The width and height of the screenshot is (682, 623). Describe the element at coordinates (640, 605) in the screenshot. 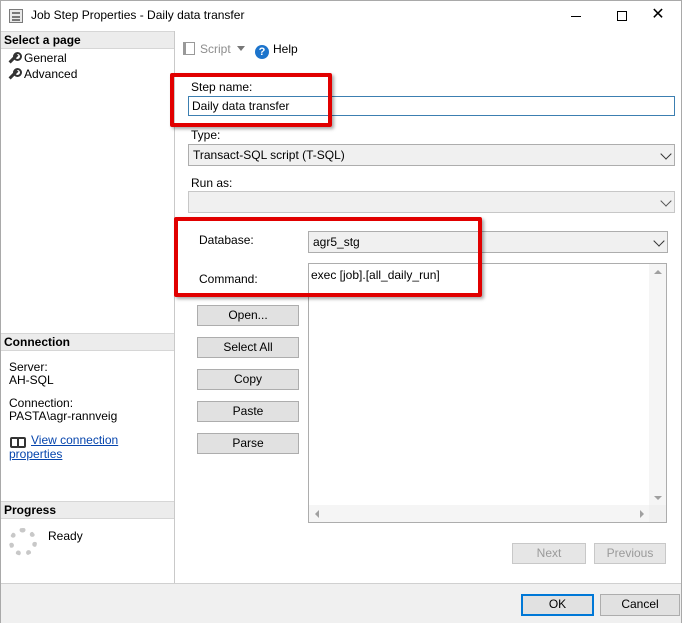

I see `cancel-button: Cancel` at that location.